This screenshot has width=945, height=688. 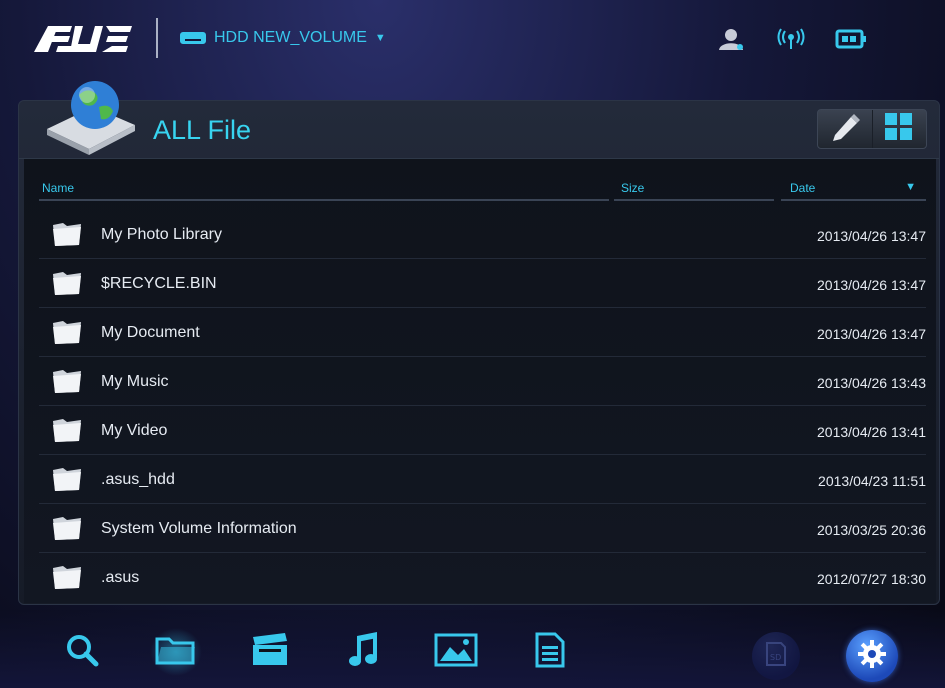 I want to click on battery-icon, so click(x=851, y=39).